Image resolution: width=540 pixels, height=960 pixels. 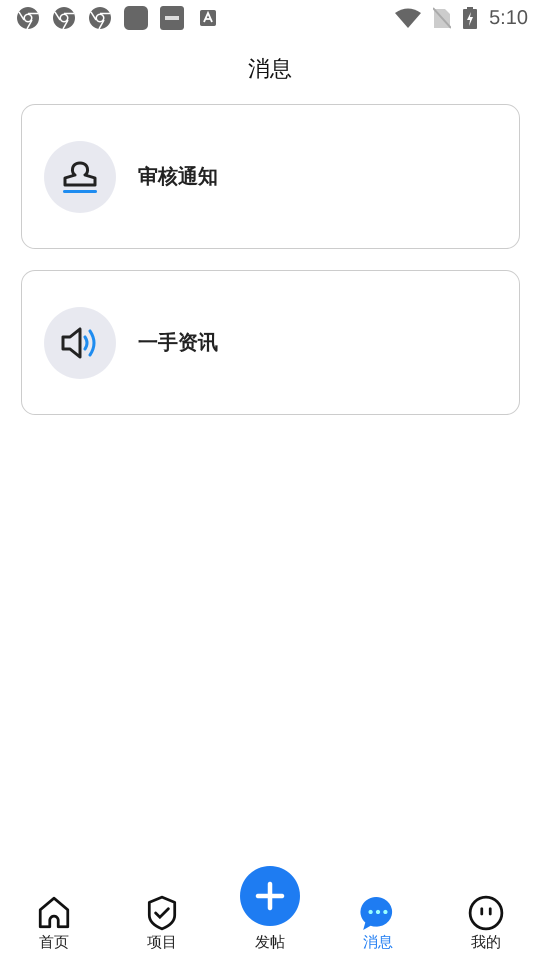 I want to click on nav-tab: 消息, so click(x=378, y=923).